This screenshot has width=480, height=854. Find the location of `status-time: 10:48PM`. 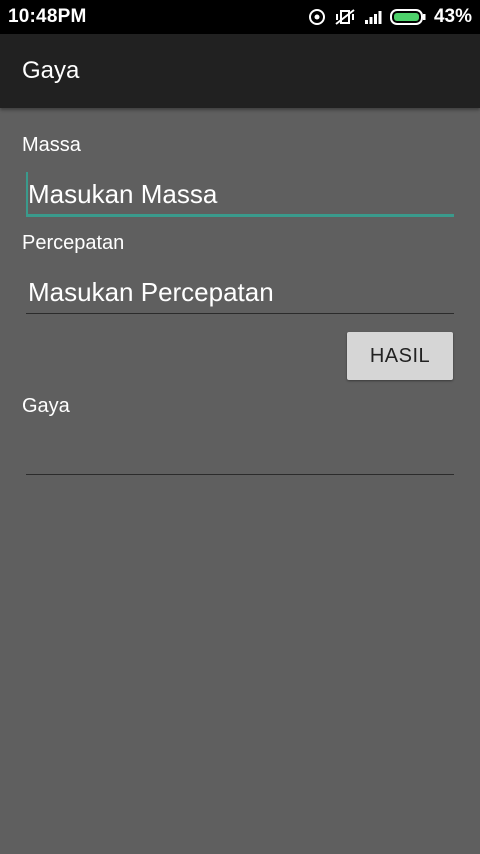

status-time: 10:48PM is located at coordinates (47, 16).